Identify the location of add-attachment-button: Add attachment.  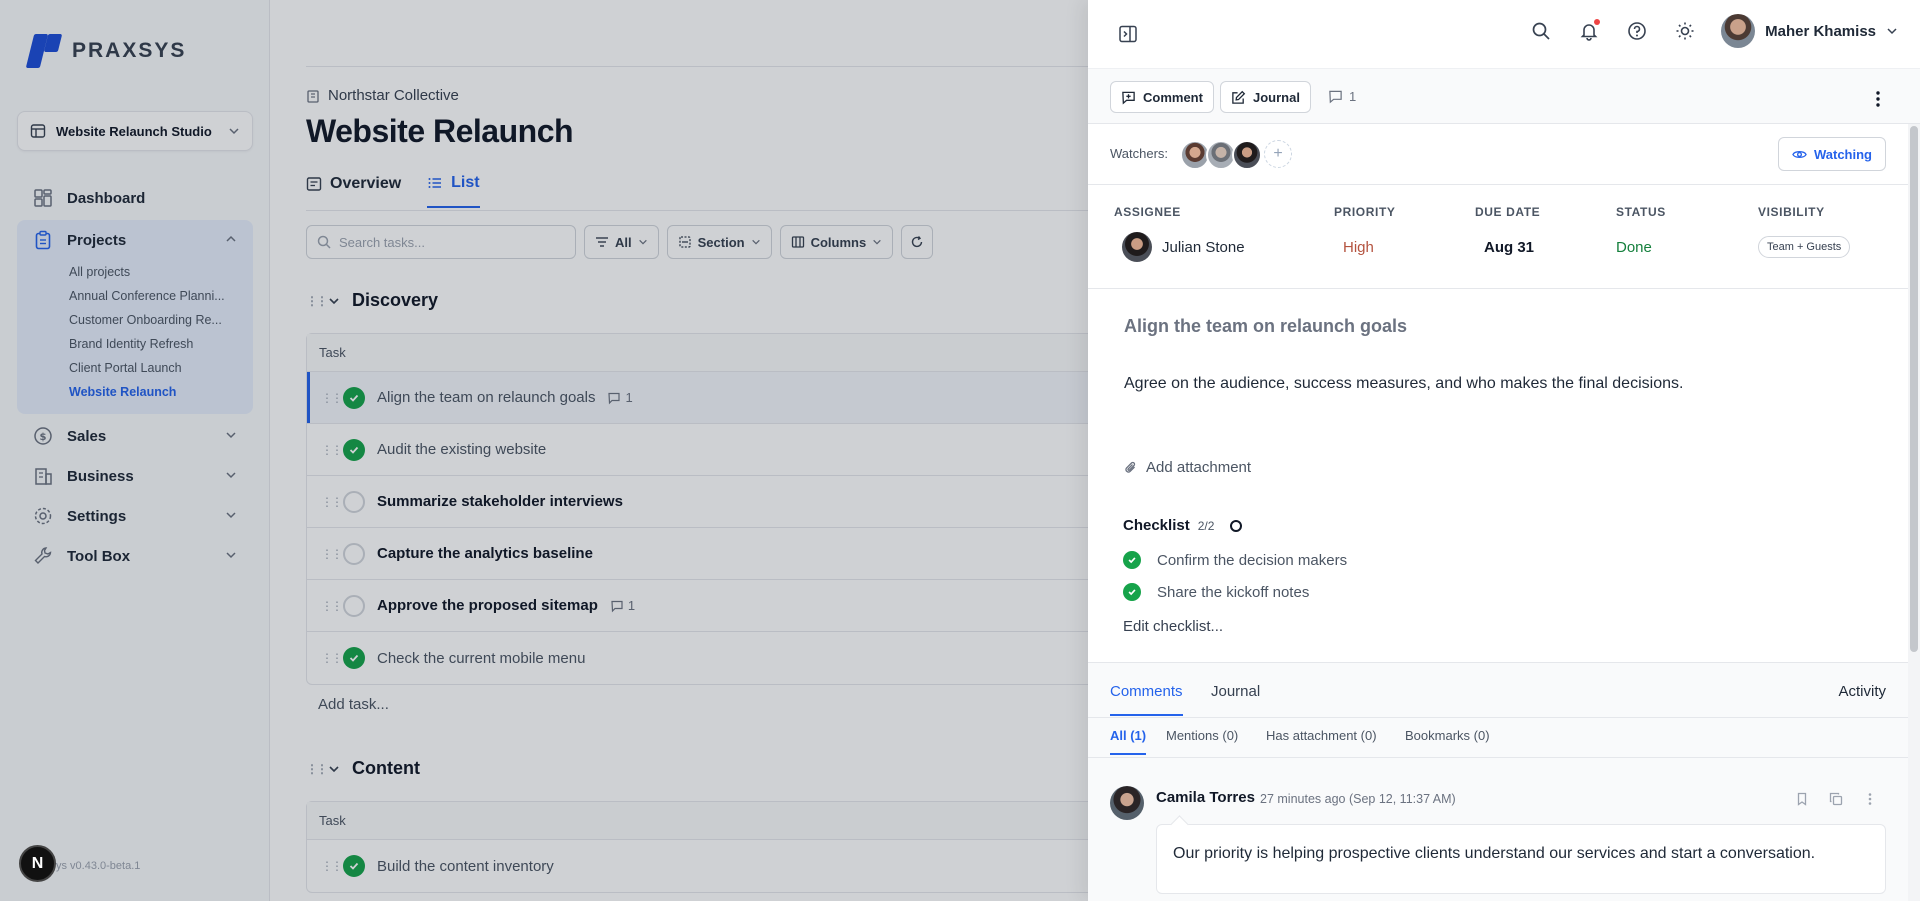
(1187, 467).